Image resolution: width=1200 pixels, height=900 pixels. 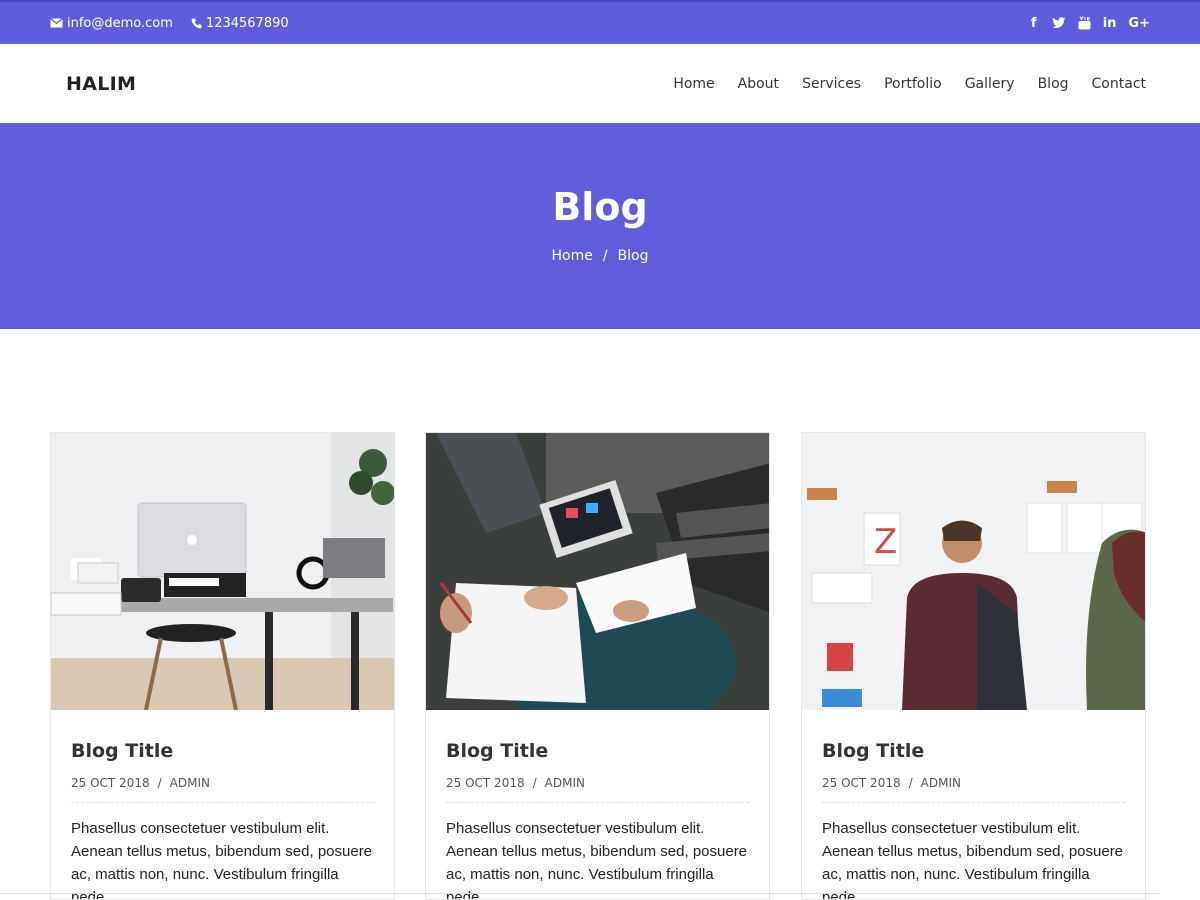 I want to click on email-link: info@demo.com, so click(x=111, y=23).